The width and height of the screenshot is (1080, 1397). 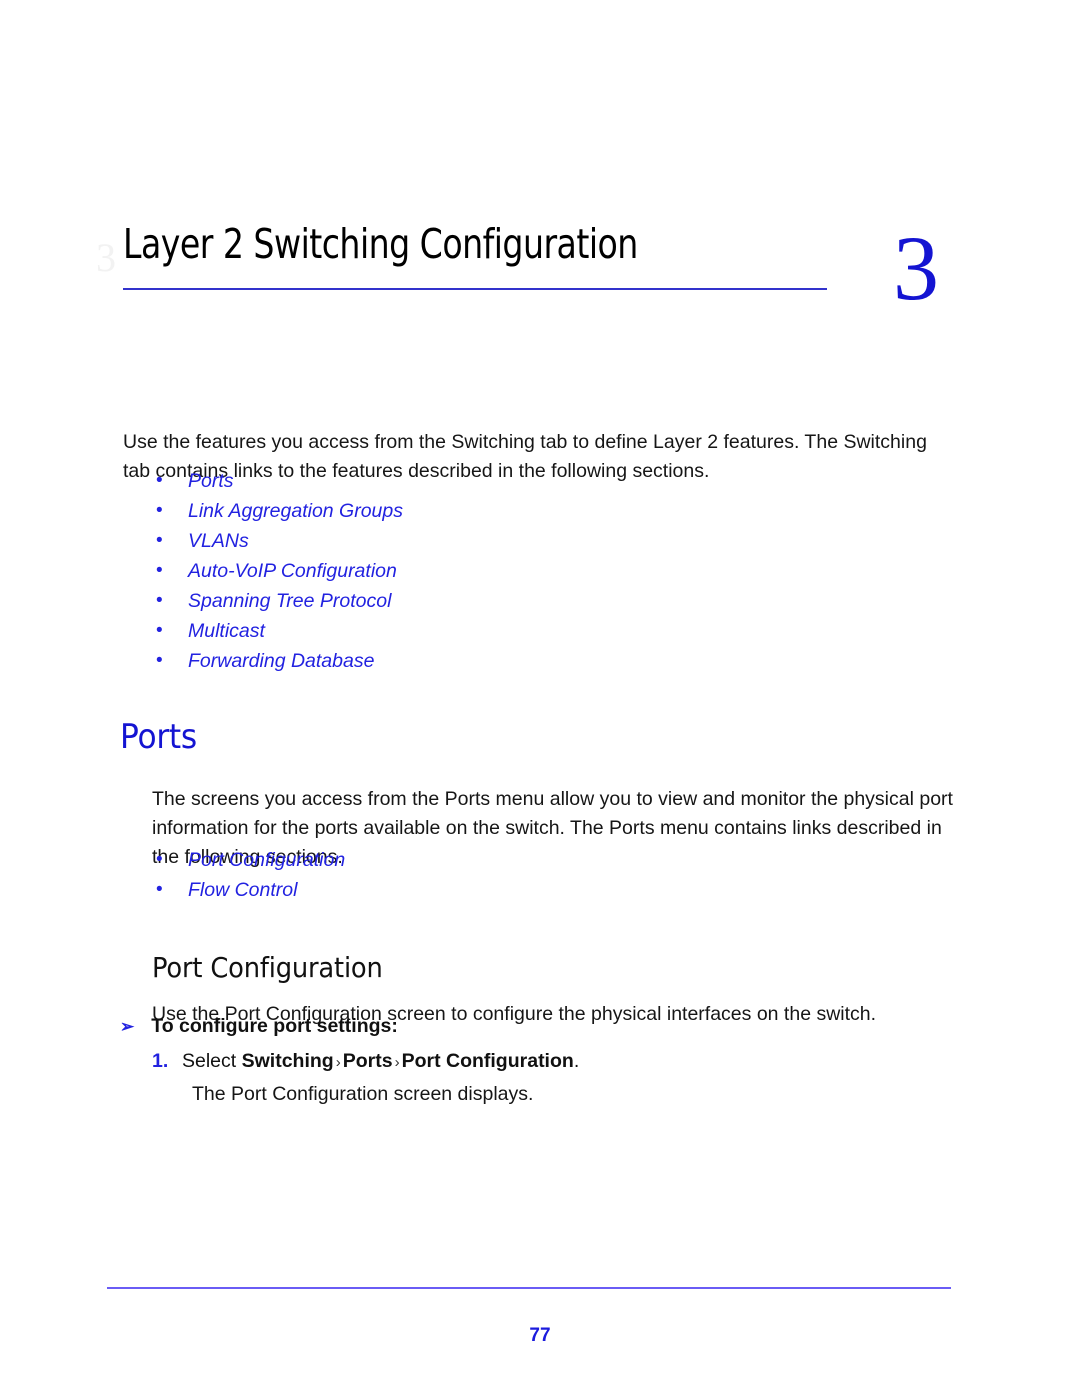 What do you see at coordinates (160, 1061) in the screenshot?
I see `step-number: 1.` at bounding box center [160, 1061].